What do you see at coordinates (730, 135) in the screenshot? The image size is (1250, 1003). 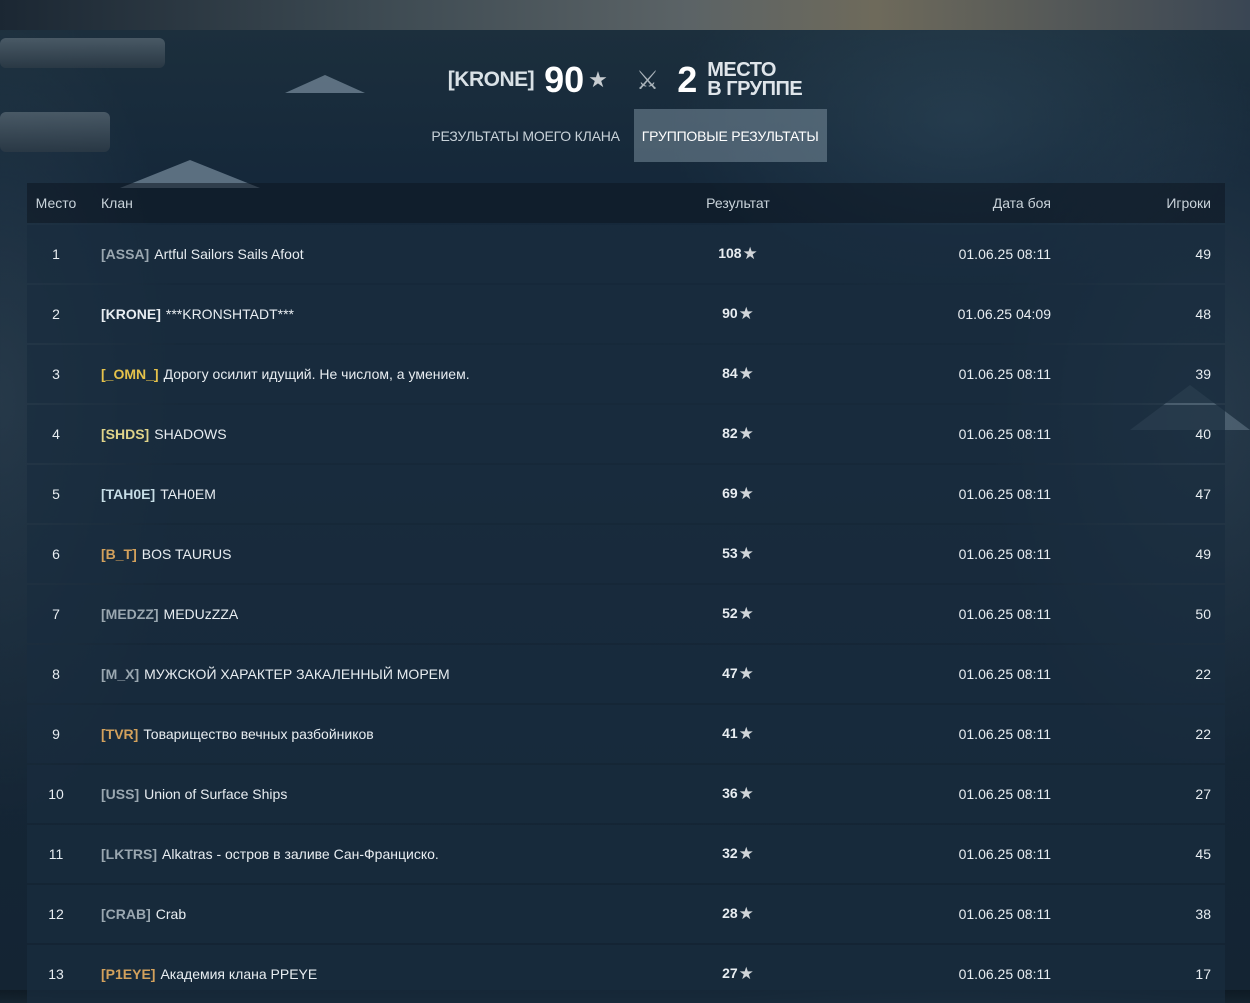 I see `tab-group-results: ГРУППОВЫЕ РЕЗУЛЬТАТЫ` at bounding box center [730, 135].